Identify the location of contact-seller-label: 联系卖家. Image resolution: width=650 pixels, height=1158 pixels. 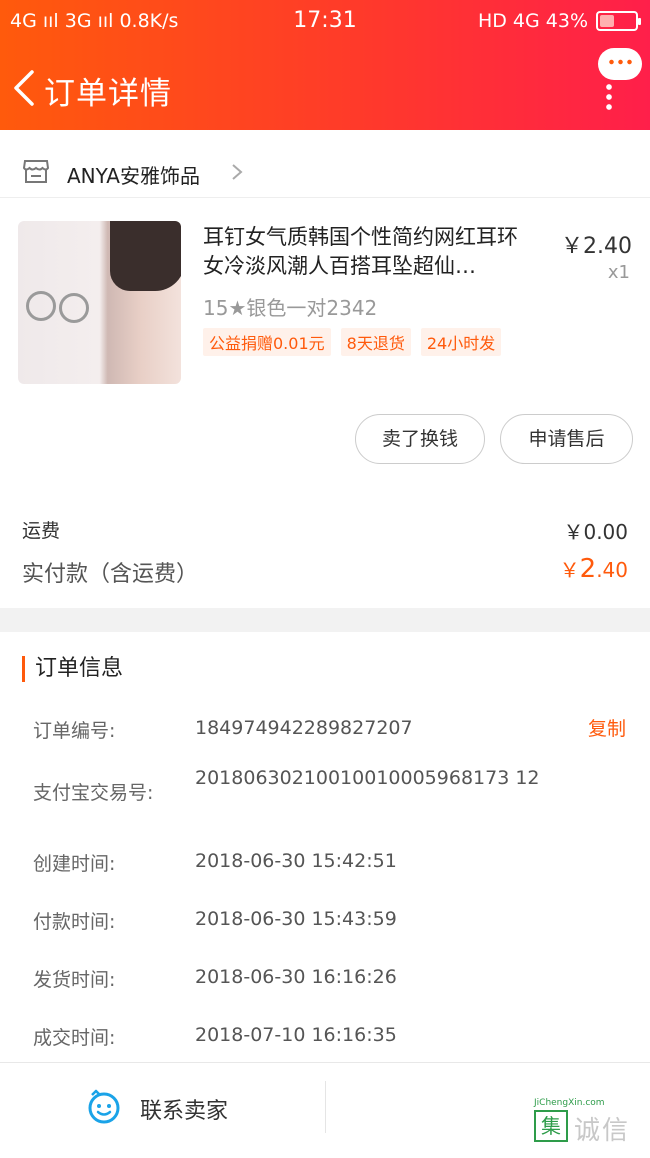
(184, 1111).